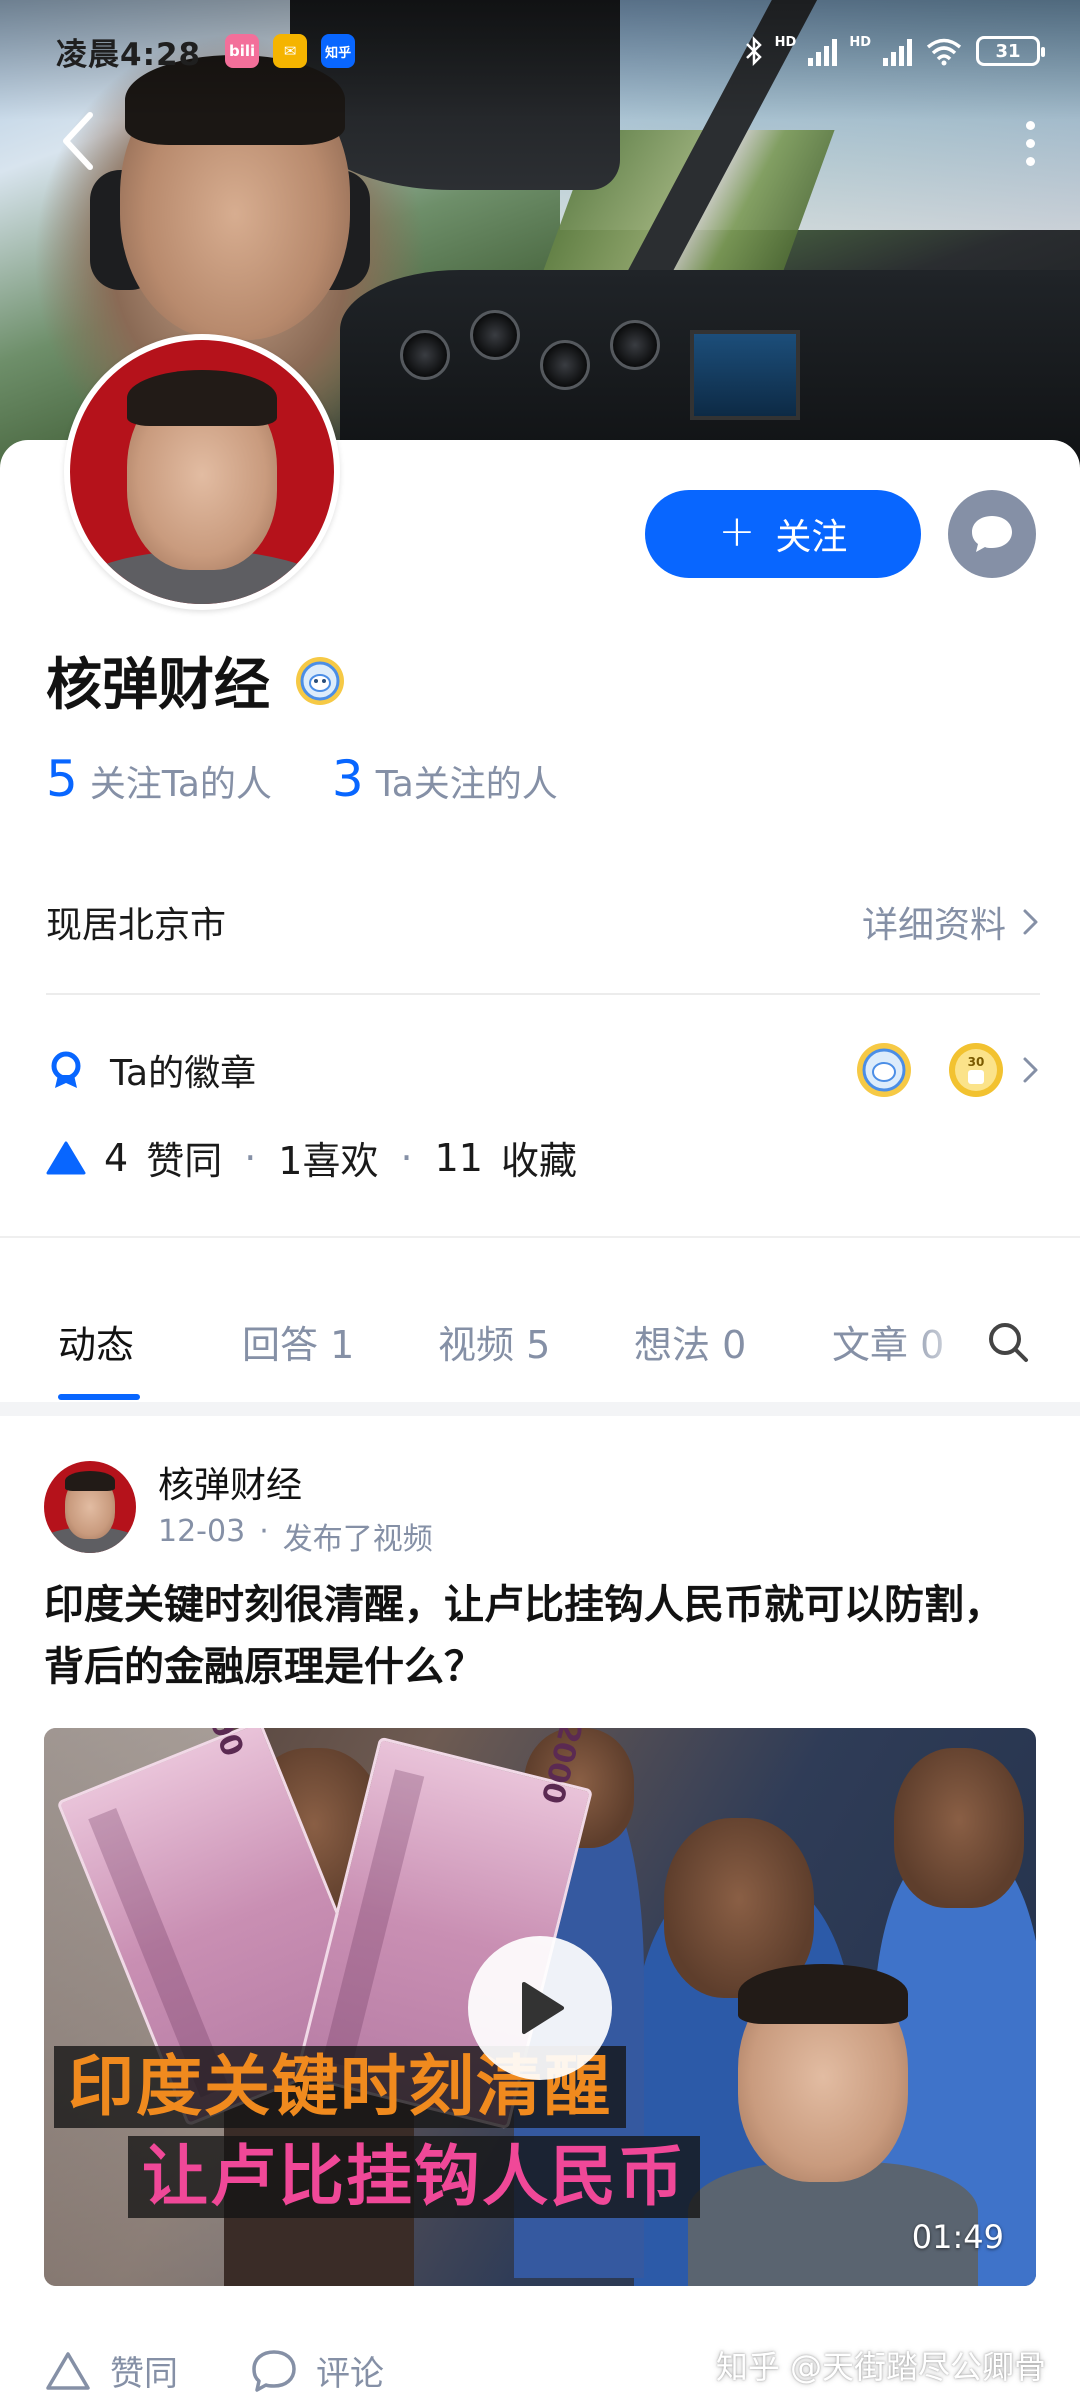 This screenshot has width=1080, height=2400. I want to click on followers-stat: 5 关注Ta的人, so click(159, 779).